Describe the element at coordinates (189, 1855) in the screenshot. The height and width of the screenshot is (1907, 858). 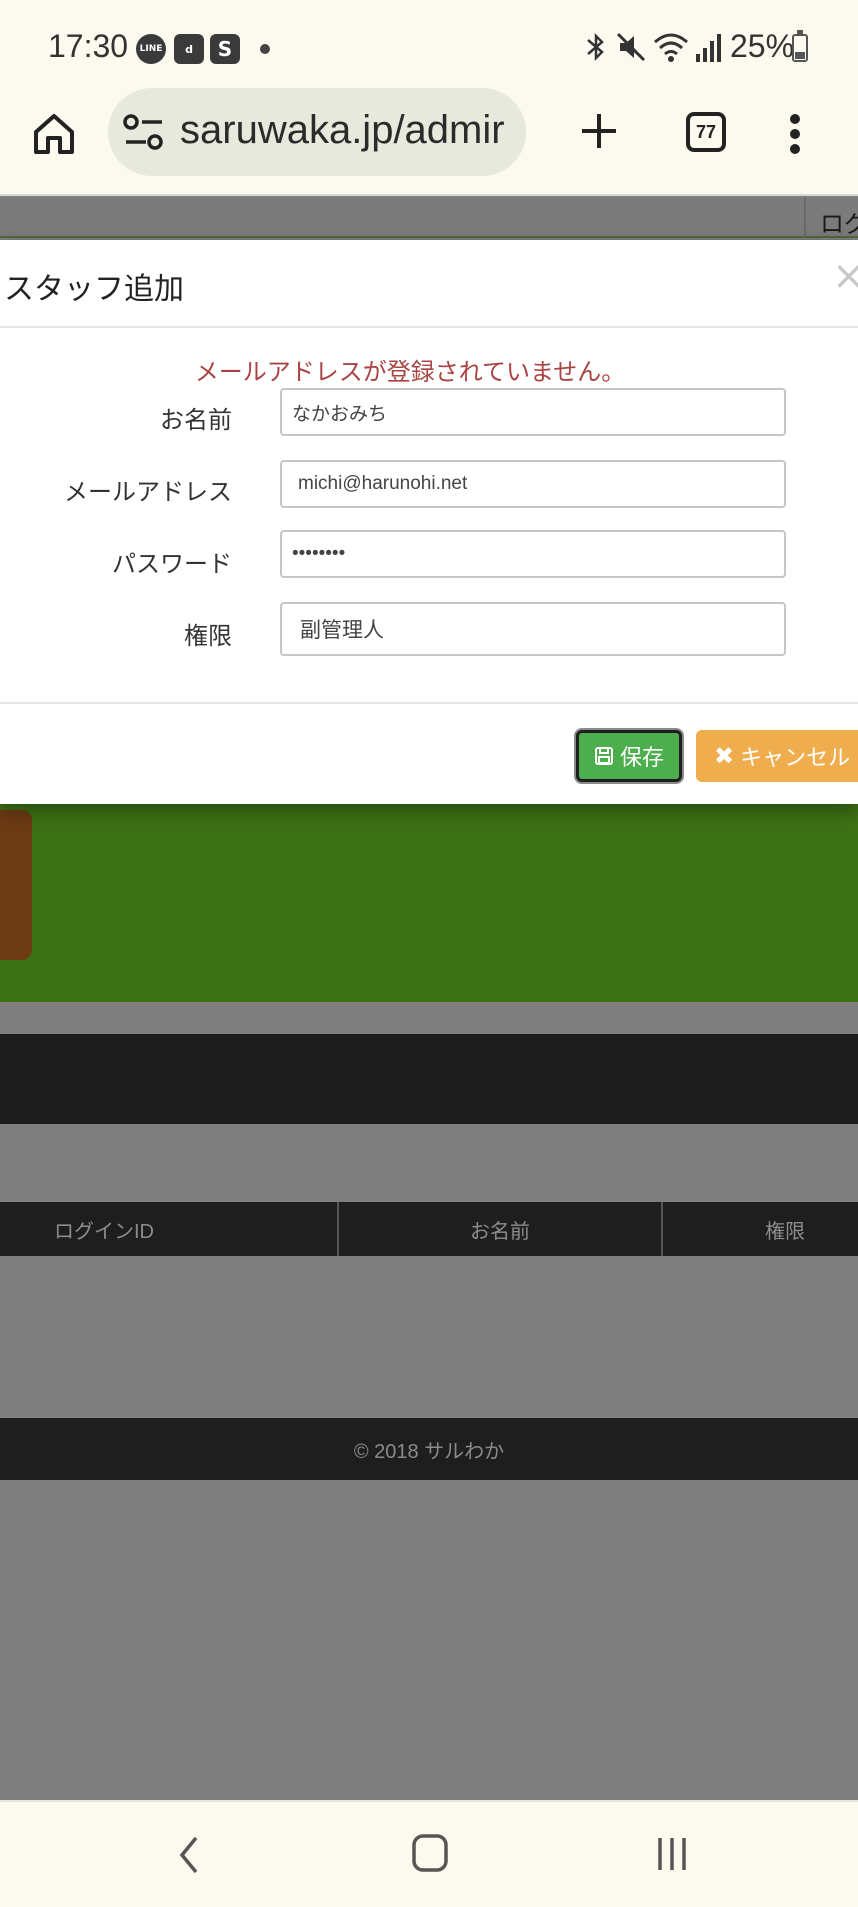
I see `back-icon` at that location.